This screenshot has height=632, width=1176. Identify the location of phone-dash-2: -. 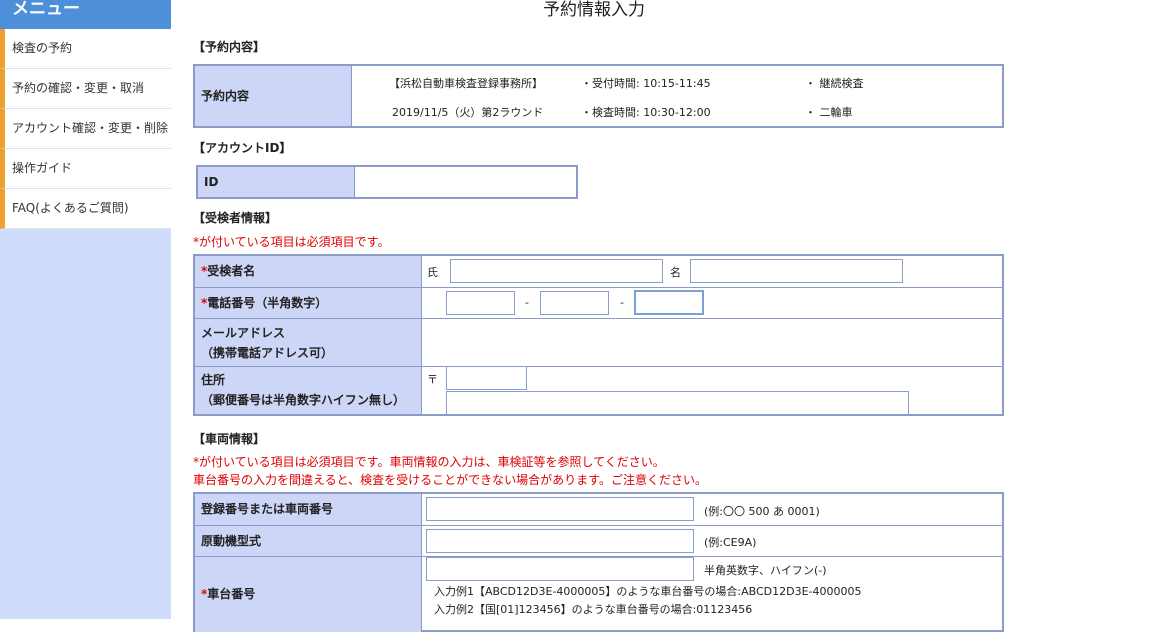
(622, 302).